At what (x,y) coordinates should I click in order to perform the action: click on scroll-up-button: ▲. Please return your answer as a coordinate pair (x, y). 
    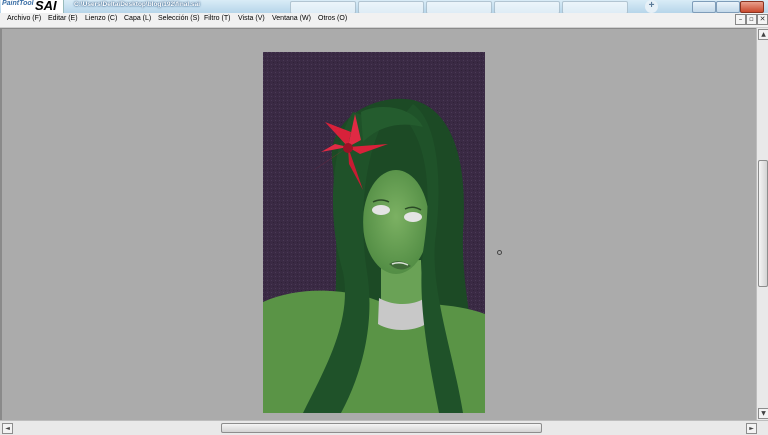
    Looking at the image, I should click on (763, 34).